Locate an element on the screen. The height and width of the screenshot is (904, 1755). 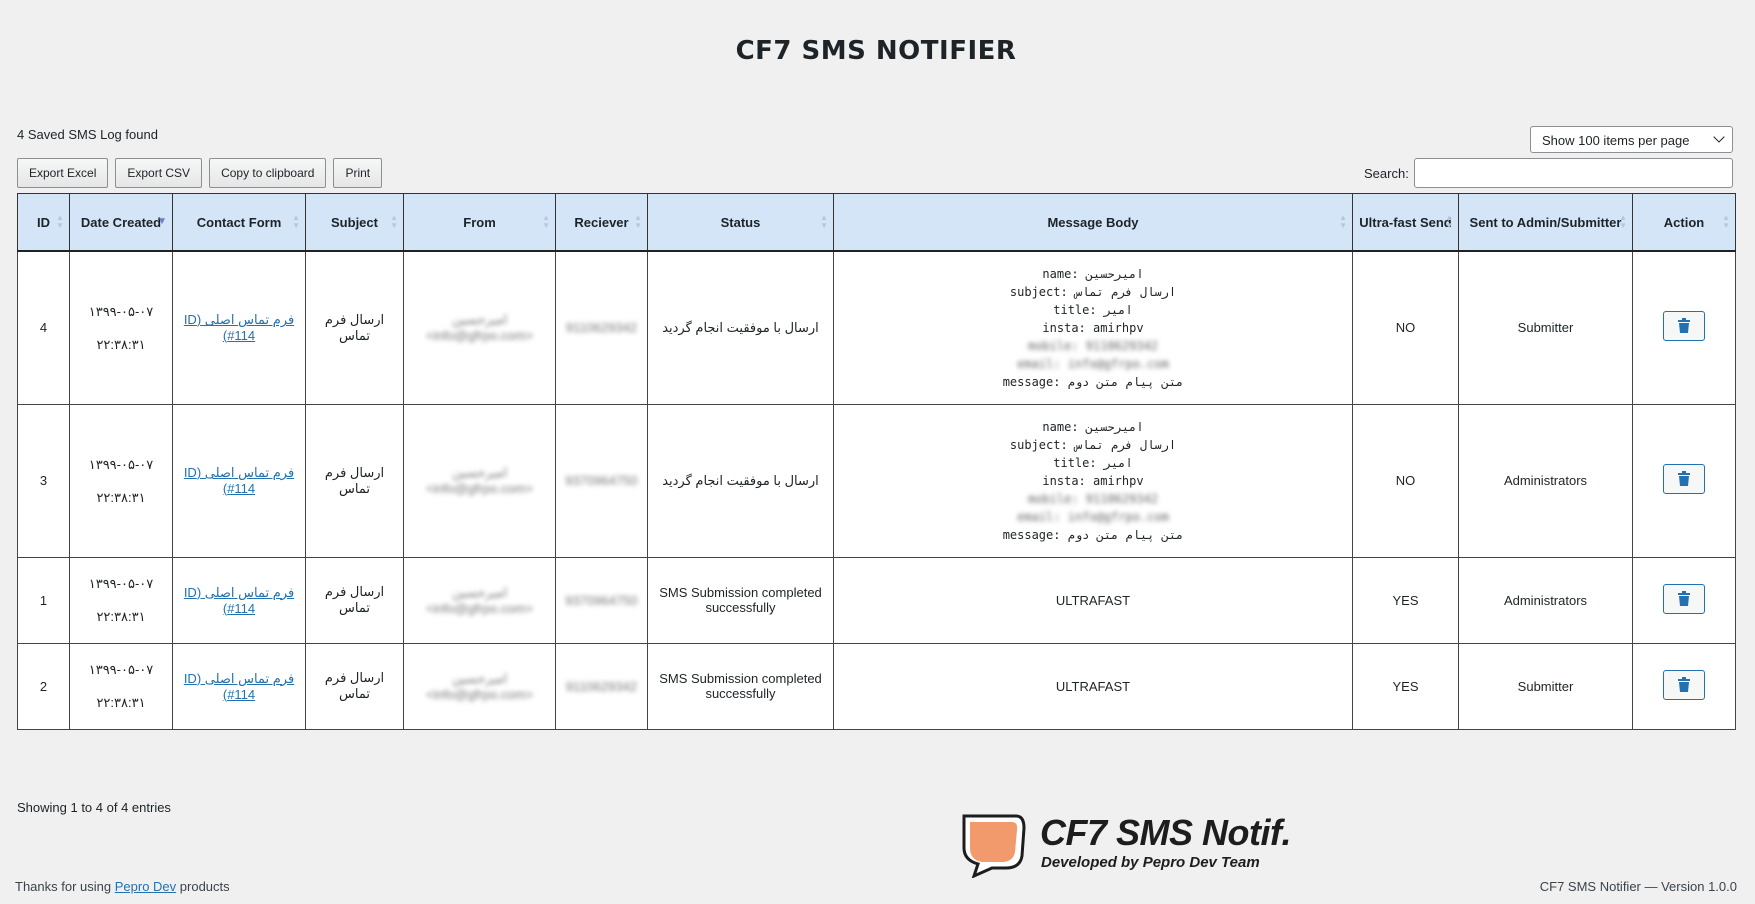
brand-tagline: Developed by Pepro Dev Team is located at coordinates (1150, 862).